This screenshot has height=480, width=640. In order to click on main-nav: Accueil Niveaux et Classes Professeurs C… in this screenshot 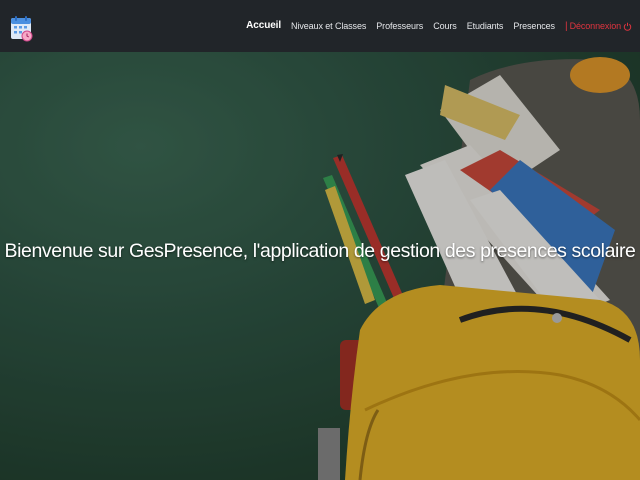, I will do `click(436, 26)`.